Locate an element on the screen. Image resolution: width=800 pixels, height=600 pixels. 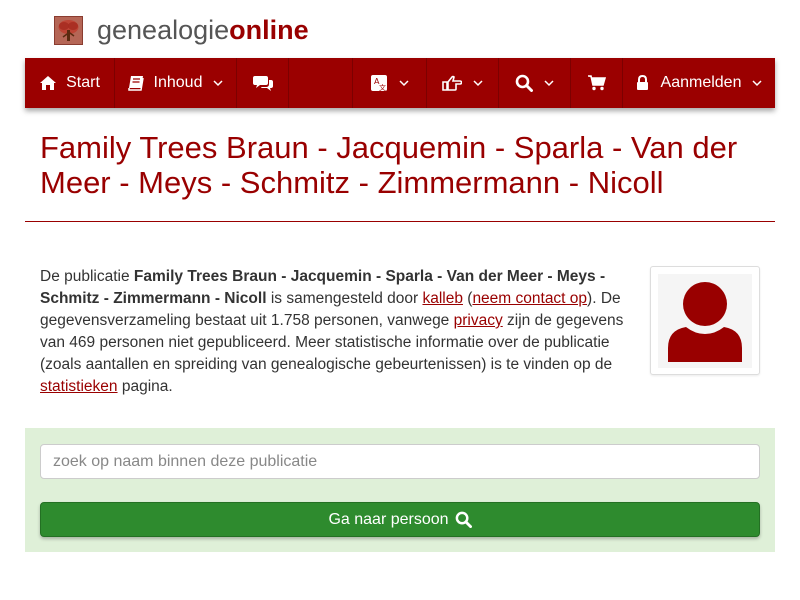
lock-icon is located at coordinates (642, 83).